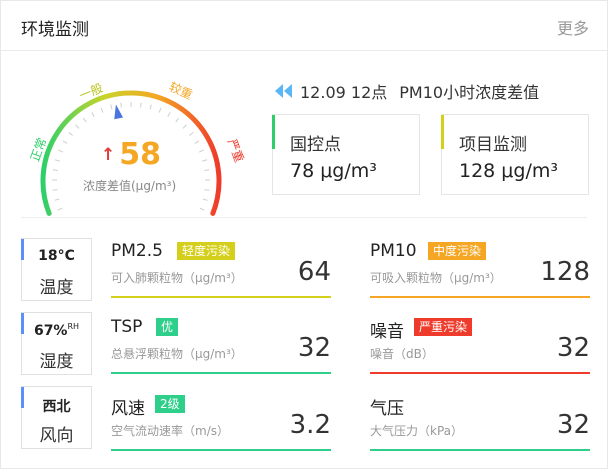 The height and width of the screenshot is (469, 608). What do you see at coordinates (130, 186) in the screenshot?
I see `gauge-caption: 浓度差值(μg/m³)` at bounding box center [130, 186].